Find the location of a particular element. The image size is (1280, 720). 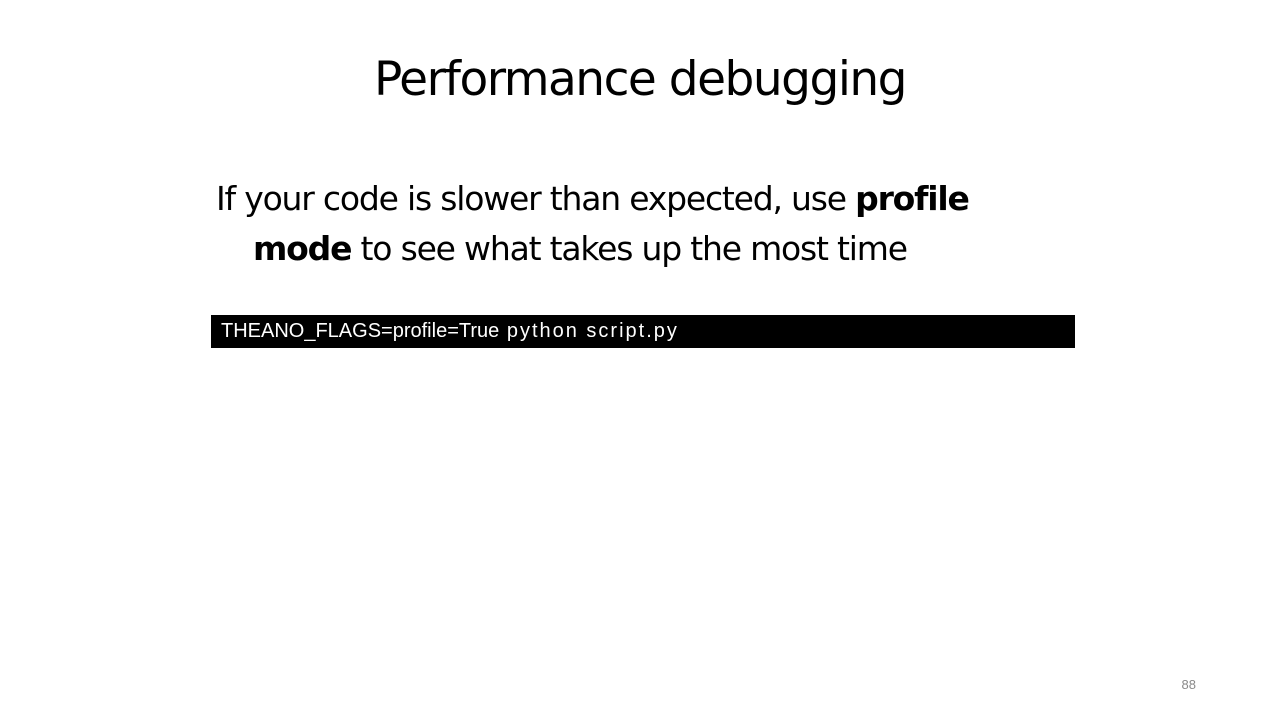

slide-title: Performance debugging is located at coordinates (641, 79).